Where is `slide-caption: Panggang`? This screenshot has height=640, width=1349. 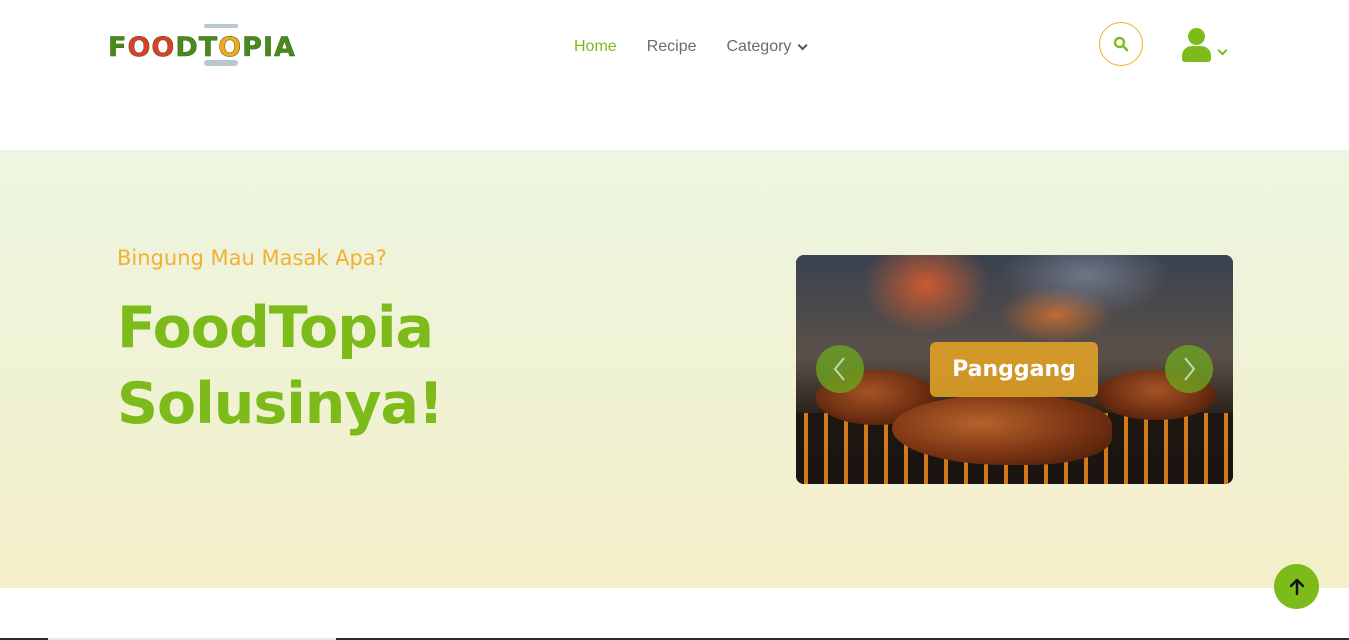
slide-caption: Panggang is located at coordinates (1014, 369).